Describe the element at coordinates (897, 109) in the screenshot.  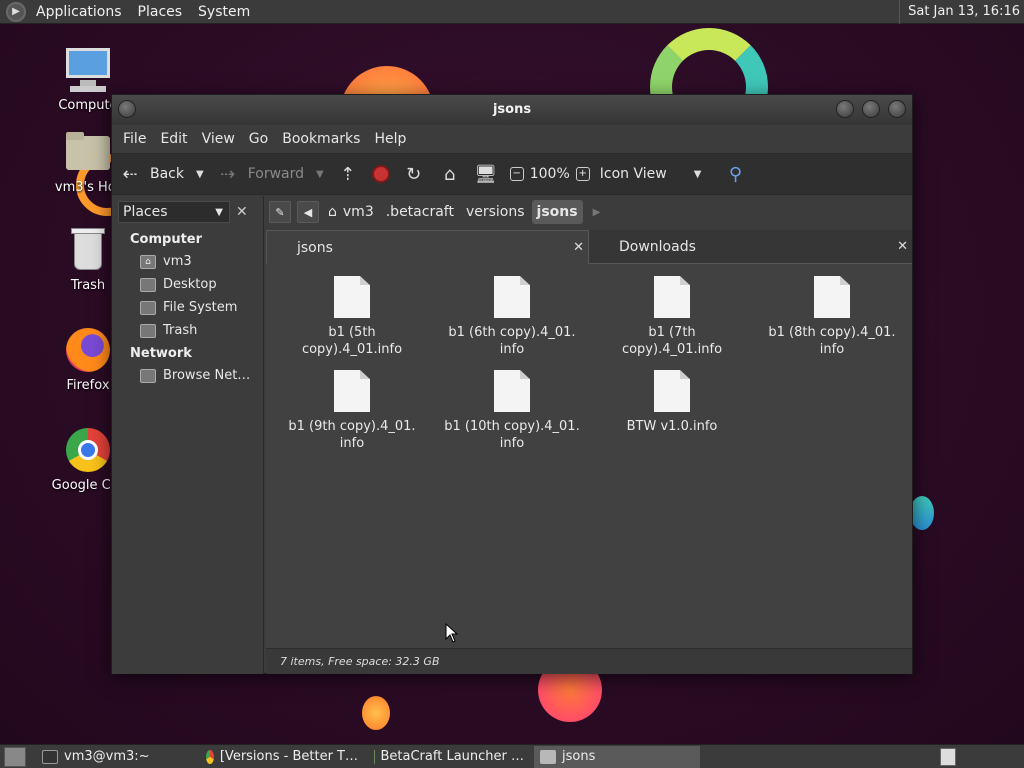
I see `close-window-button` at that location.